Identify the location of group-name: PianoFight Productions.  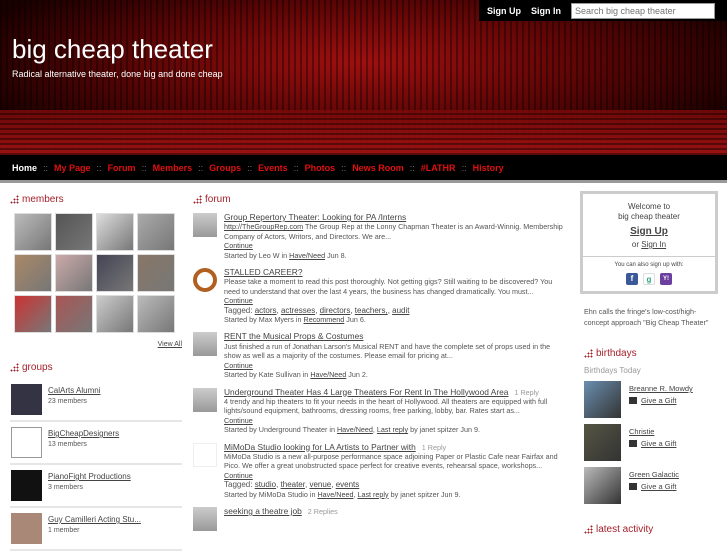
(89, 476).